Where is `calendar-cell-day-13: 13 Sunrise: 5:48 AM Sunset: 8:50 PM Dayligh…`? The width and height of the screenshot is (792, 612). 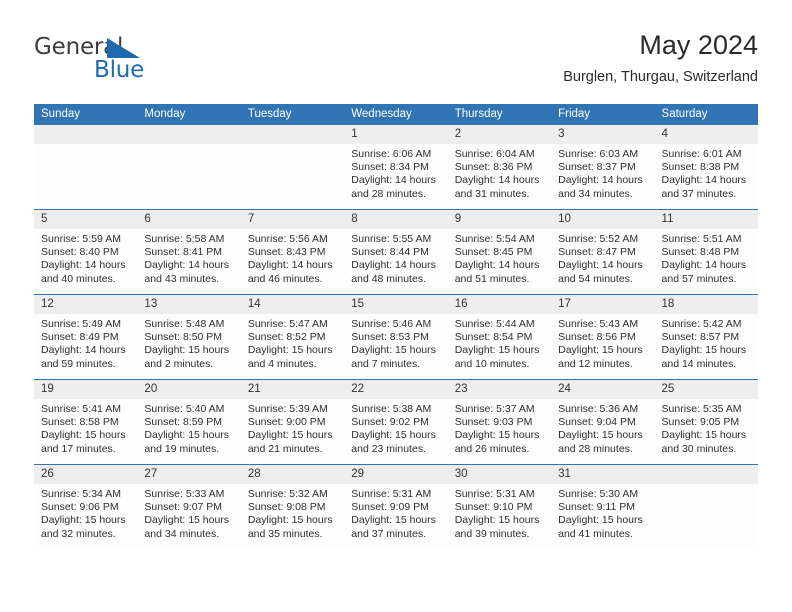
calendar-cell-day-13: 13 Sunrise: 5:48 AM Sunset: 8:50 PM Dayligh… is located at coordinates (189, 337).